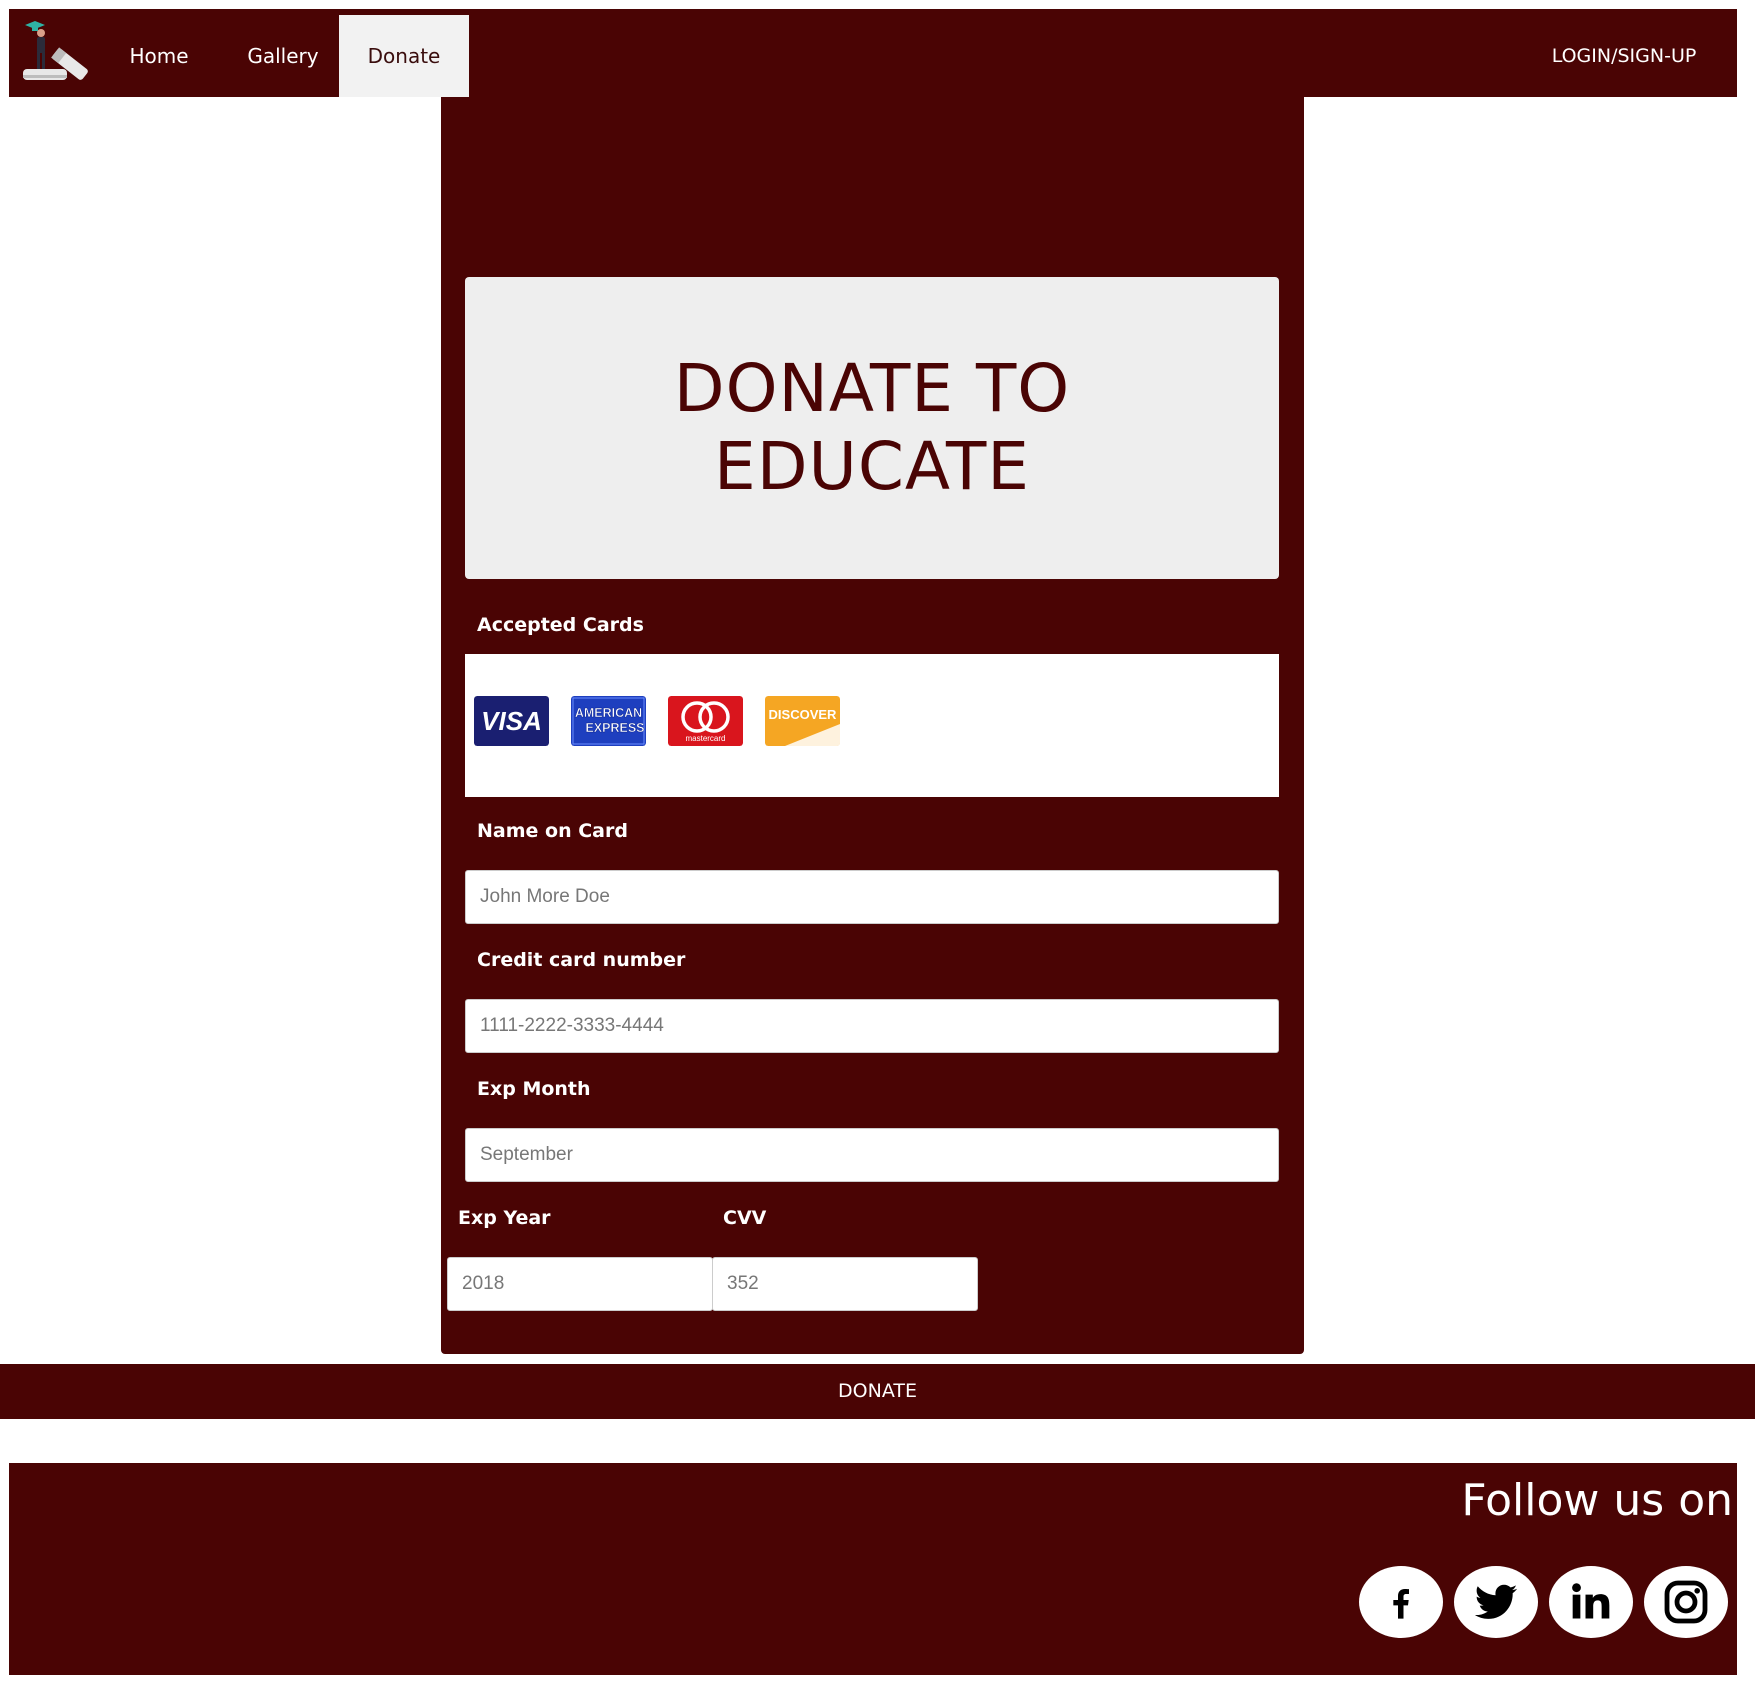  What do you see at coordinates (1597, 1500) in the screenshot?
I see `follow-us-text: Follow us on` at bounding box center [1597, 1500].